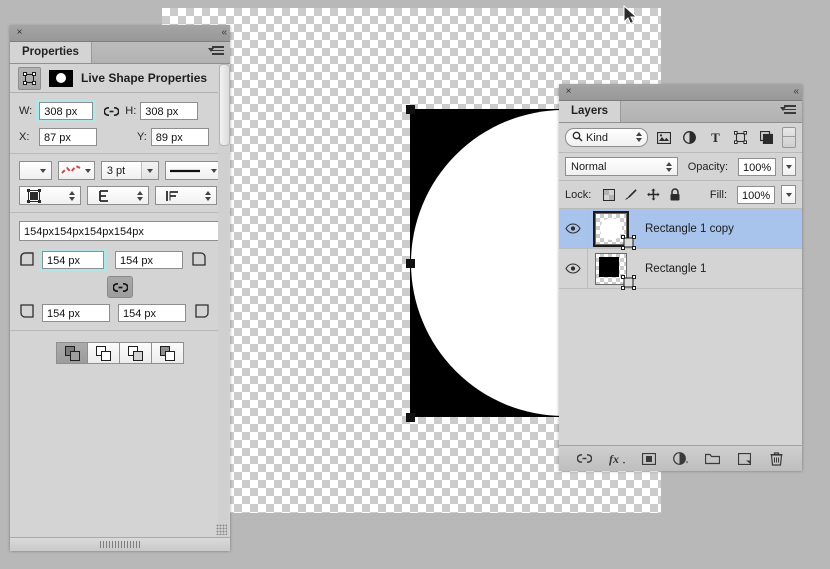 This screenshot has height=569, width=830. What do you see at coordinates (186, 195) in the screenshot?
I see `stroke-corners-icon` at bounding box center [186, 195].